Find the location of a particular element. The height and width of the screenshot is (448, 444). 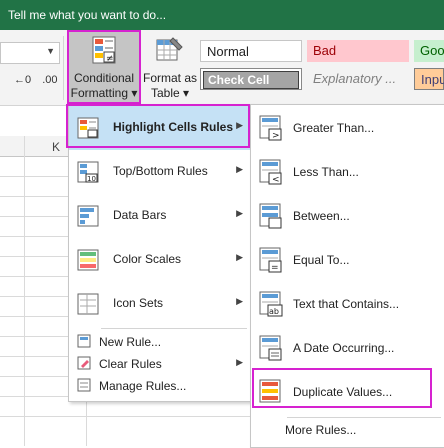

format-as-table-button: Format as Table ▾ is located at coordinates (170, 67).